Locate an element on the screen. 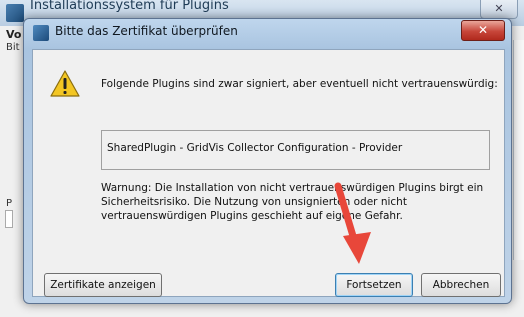 The height and width of the screenshot is (317, 524). show-certificates-button: Zertifikate anzeigen is located at coordinates (103, 285).